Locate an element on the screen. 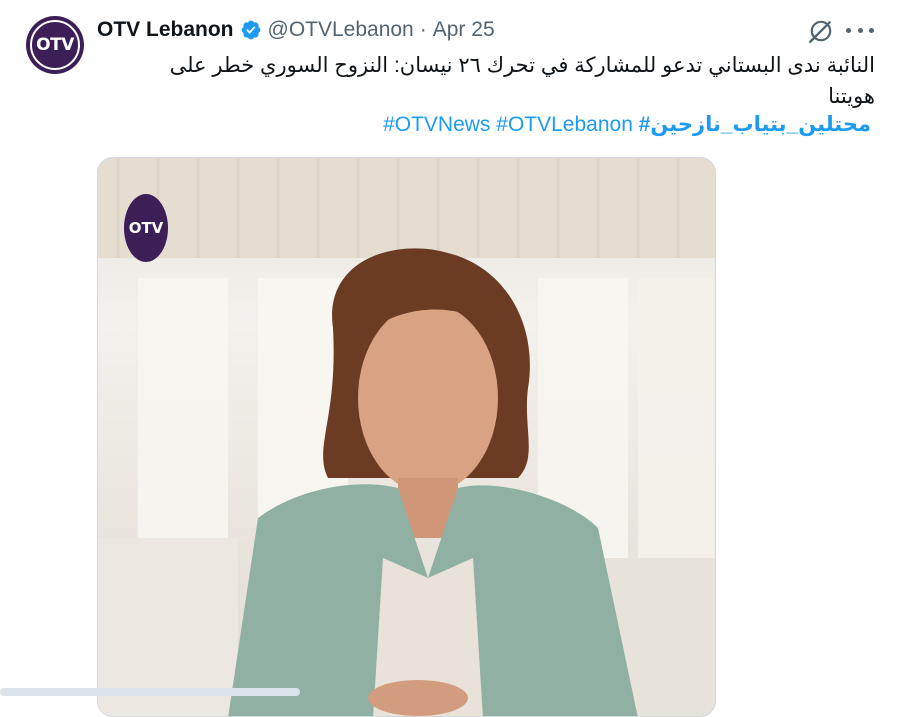  hashtag-otvlebanon: #OTVLebanon is located at coordinates (564, 124).